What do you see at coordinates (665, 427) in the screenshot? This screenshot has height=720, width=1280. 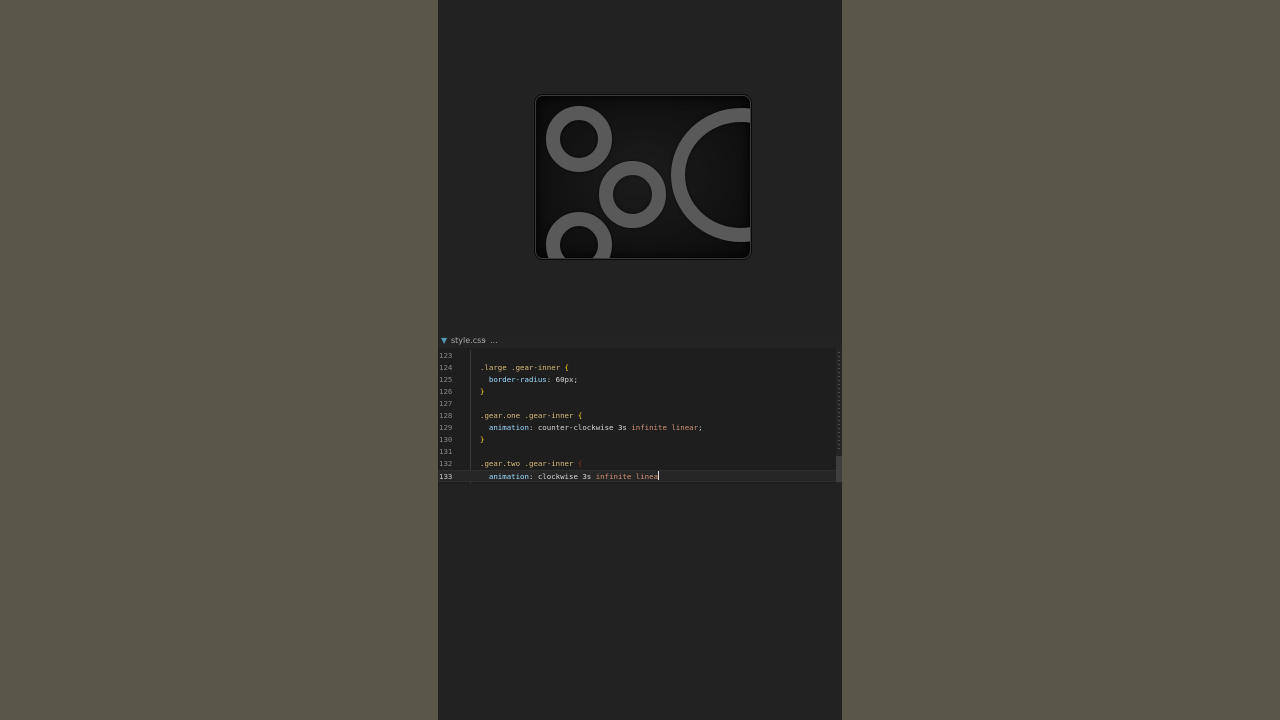 I see `code-token: infinite linear` at bounding box center [665, 427].